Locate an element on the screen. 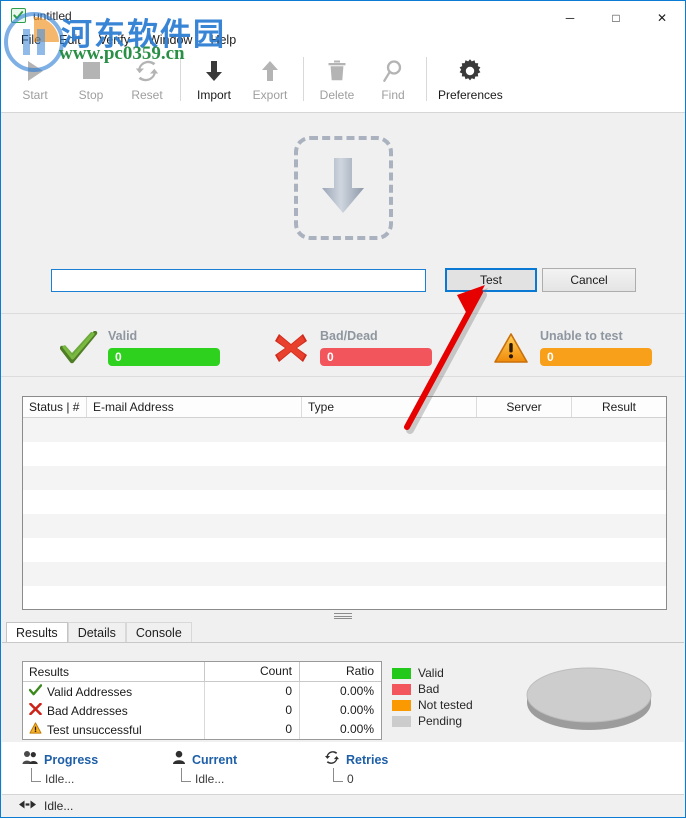  counter-bad-dead-value: 0 is located at coordinates (376, 357).